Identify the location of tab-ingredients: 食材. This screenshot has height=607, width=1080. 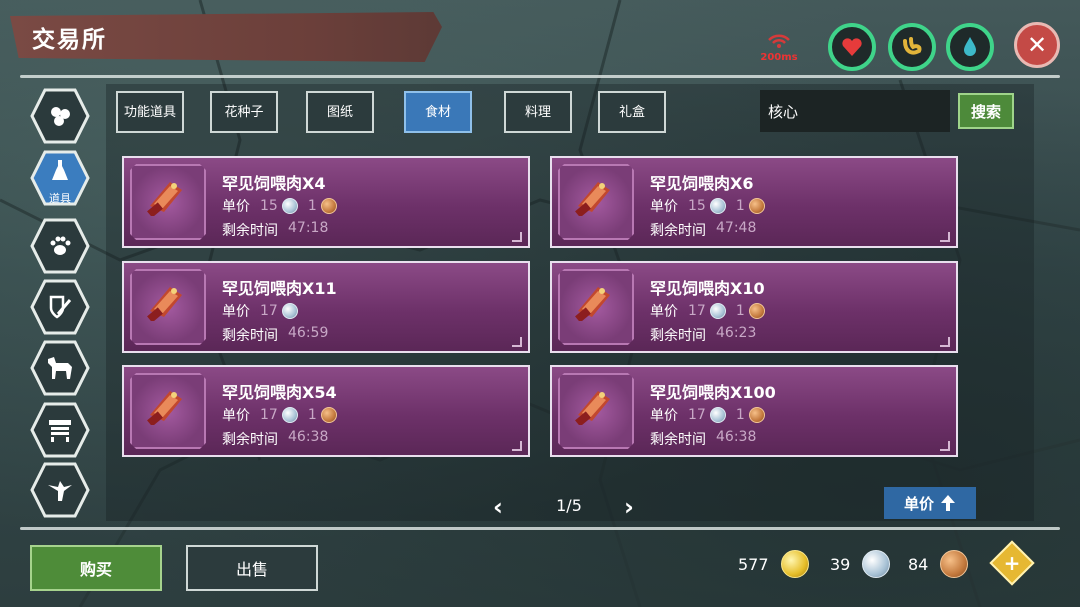
(438, 112).